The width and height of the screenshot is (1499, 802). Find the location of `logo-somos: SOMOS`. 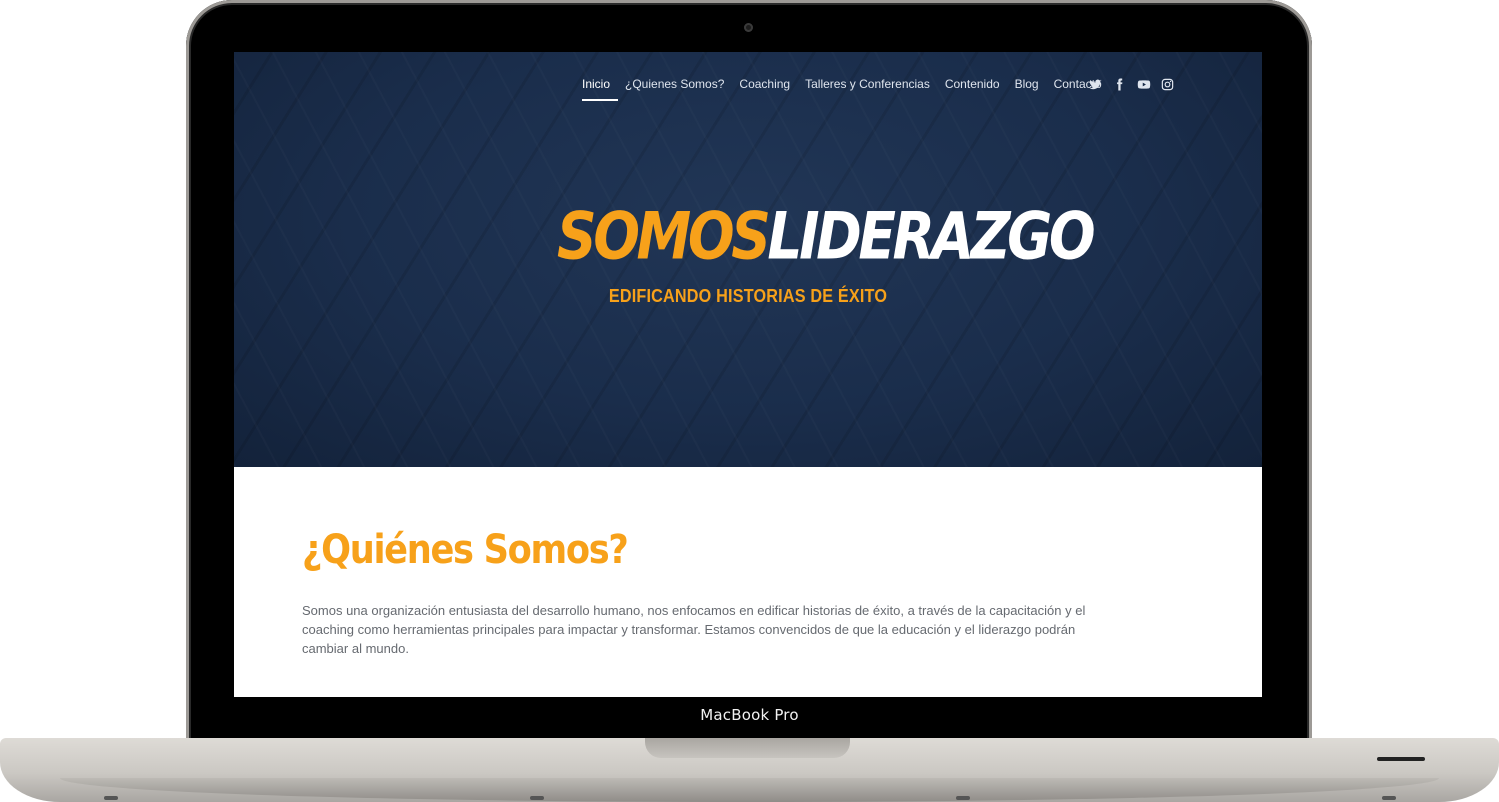

logo-somos: SOMOS is located at coordinates (664, 237).